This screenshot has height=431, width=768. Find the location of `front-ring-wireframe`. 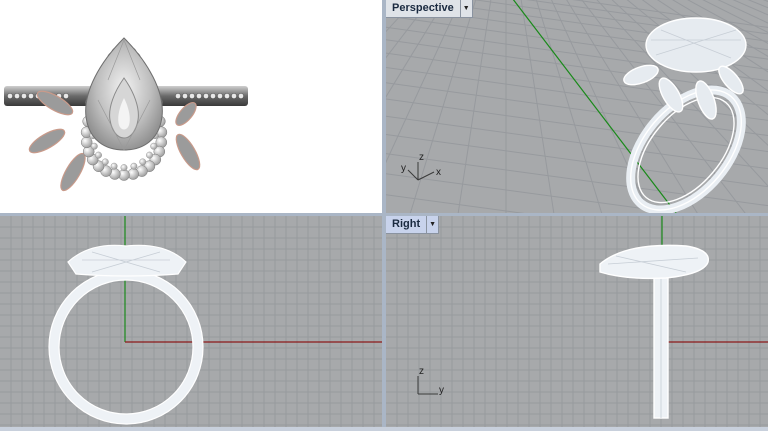

front-ring-wireframe is located at coordinates (126, 334).